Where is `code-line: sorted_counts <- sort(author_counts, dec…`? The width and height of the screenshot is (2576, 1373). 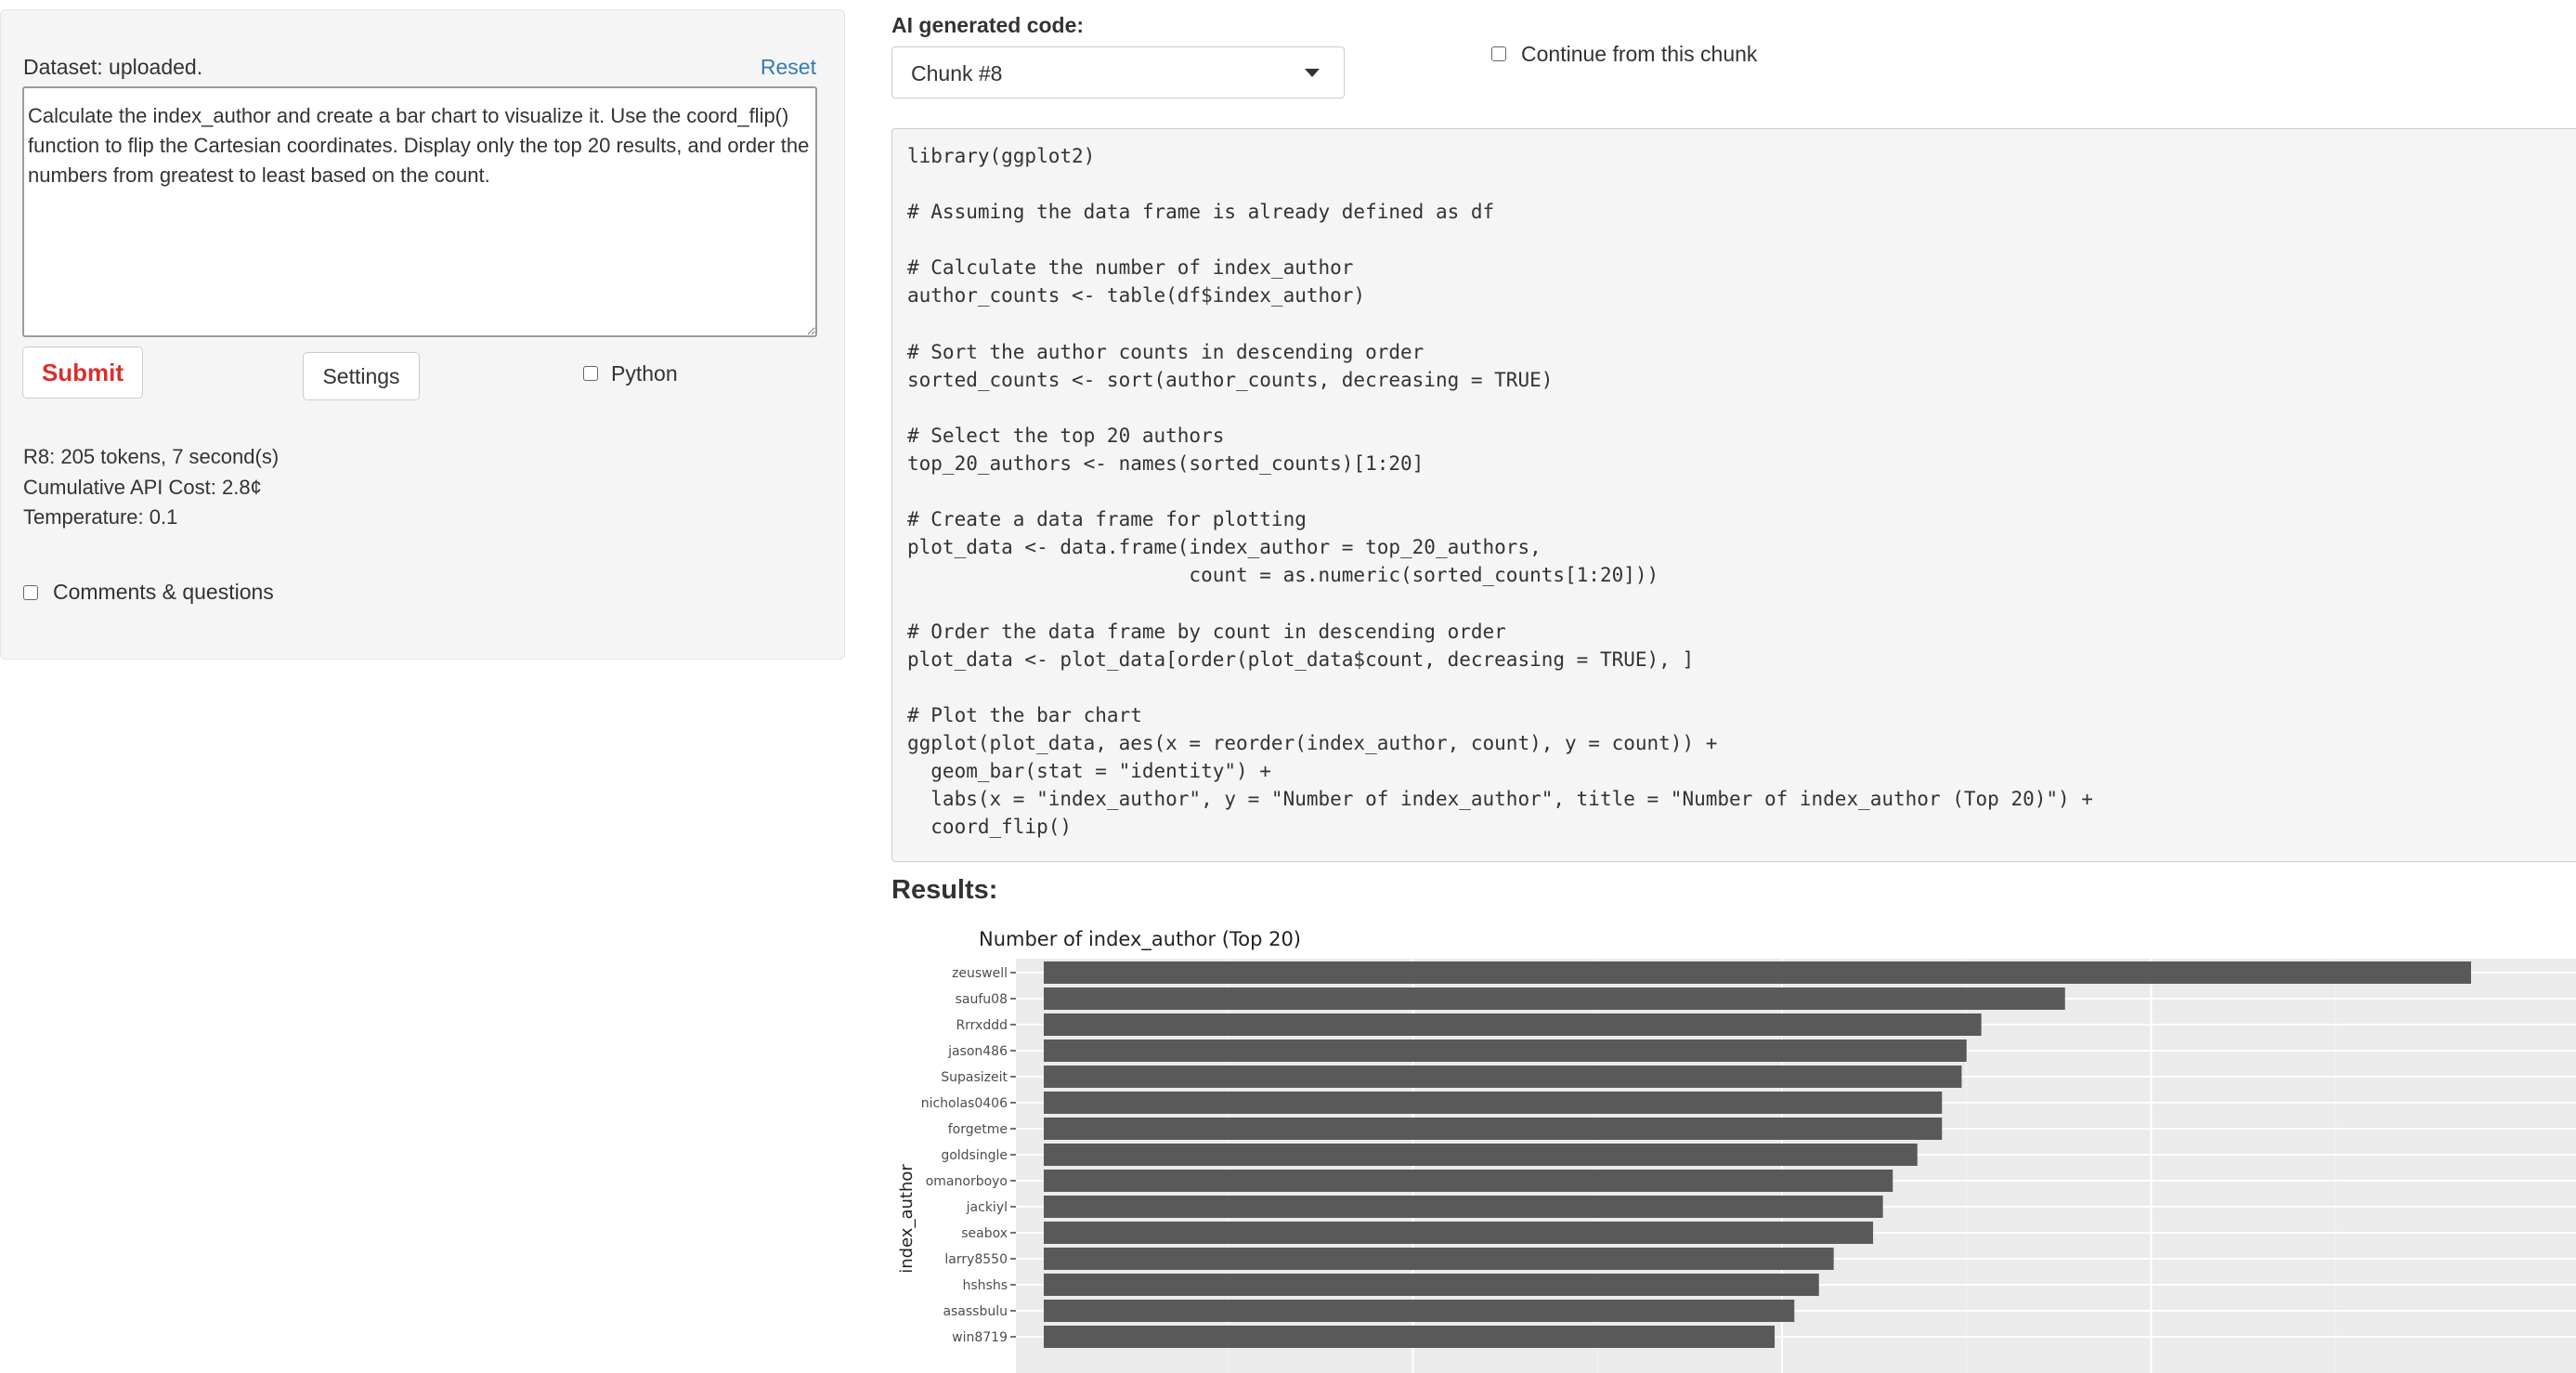
code-line: sorted_counts <- sort(author_counts, dec… is located at coordinates (1230, 380).